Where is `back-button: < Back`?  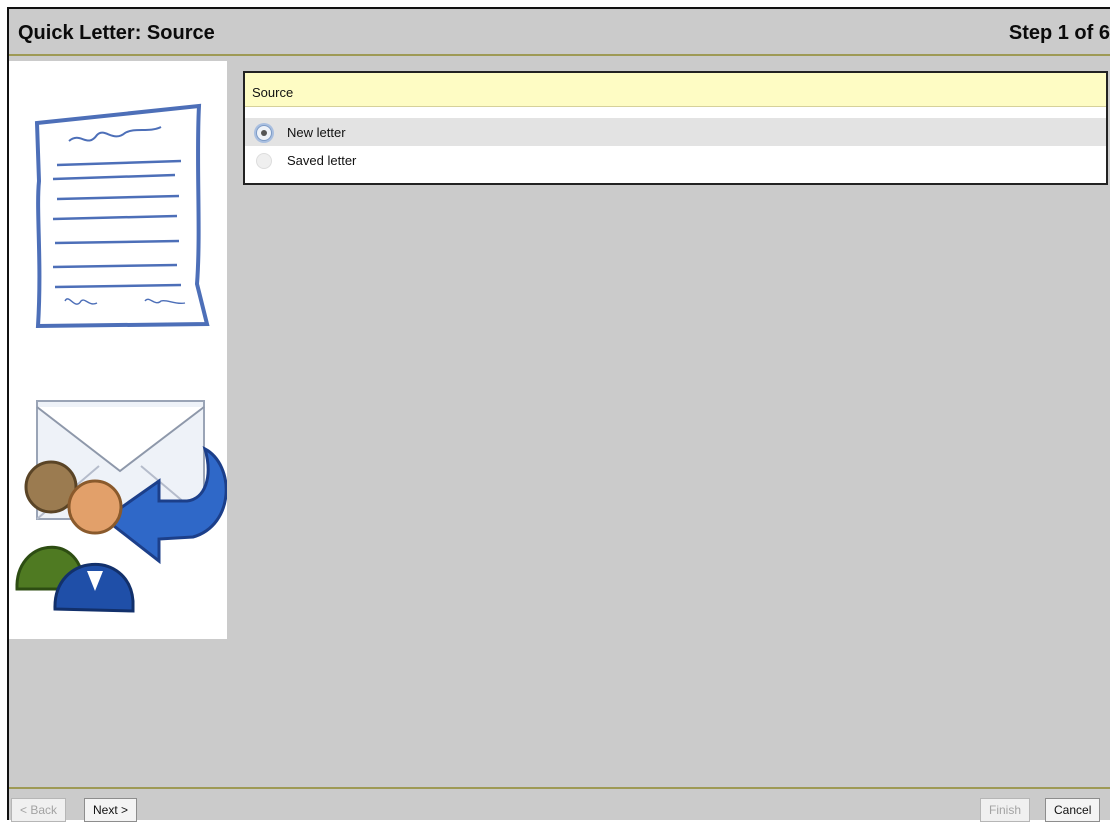 back-button: < Back is located at coordinates (39, 810).